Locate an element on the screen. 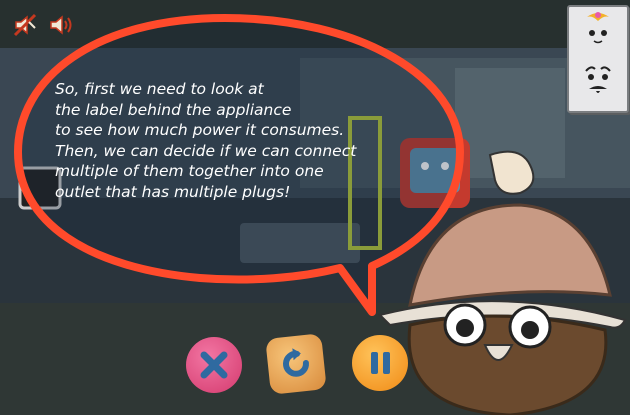  restart-icon is located at coordinates (296, 362).